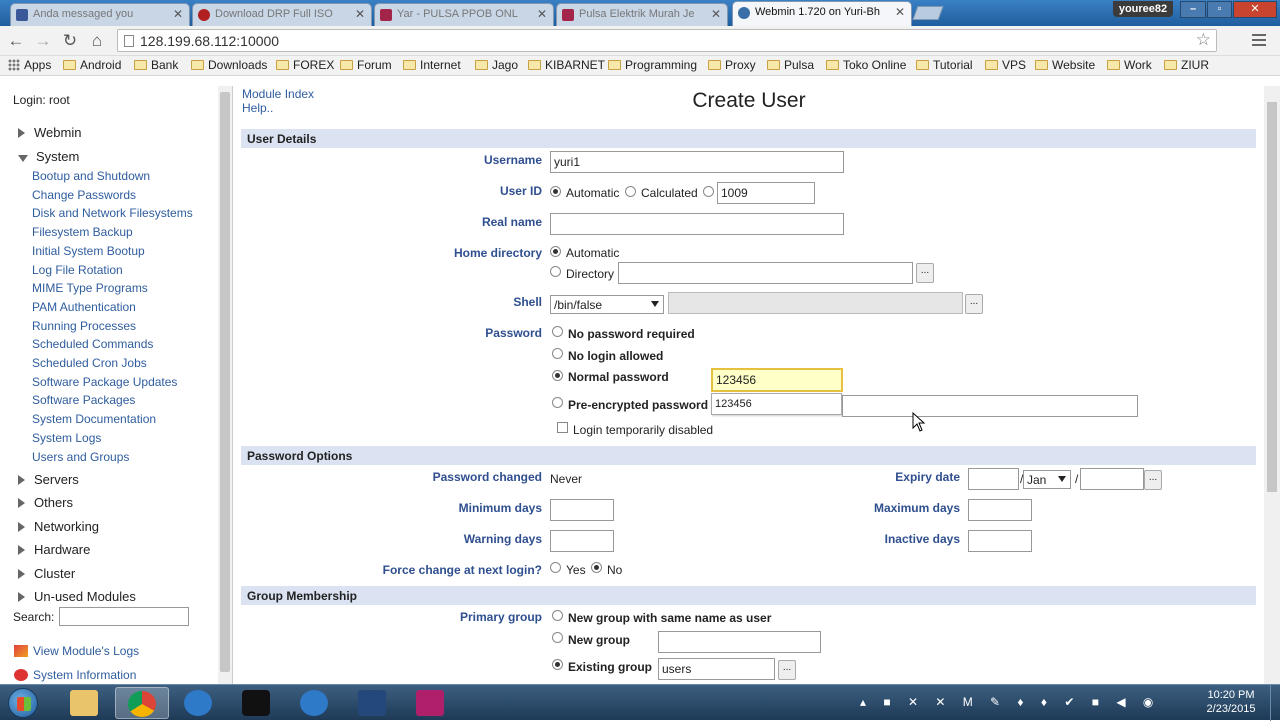 Image resolution: width=1280 pixels, height=721 pixels. What do you see at coordinates (630, 191) in the screenshot?
I see `userid-calculated-radio` at bounding box center [630, 191].